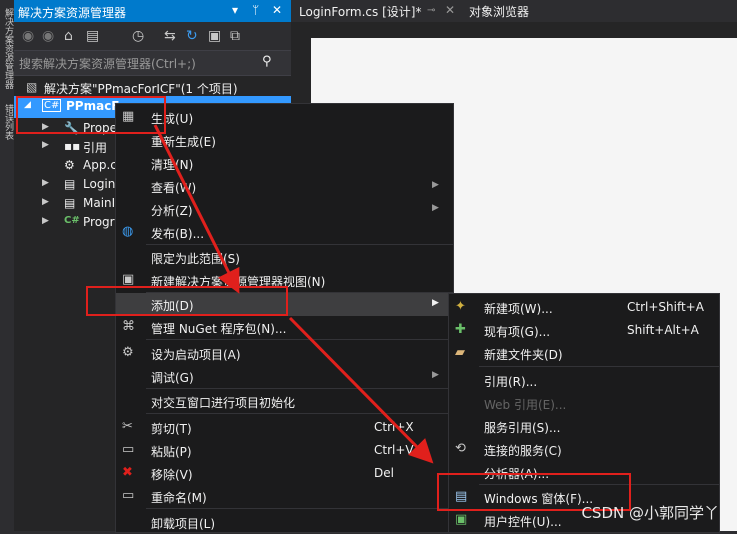  Describe the element at coordinates (361, 390) in the screenshot. I see `arrow-to-windows-form` at that location.